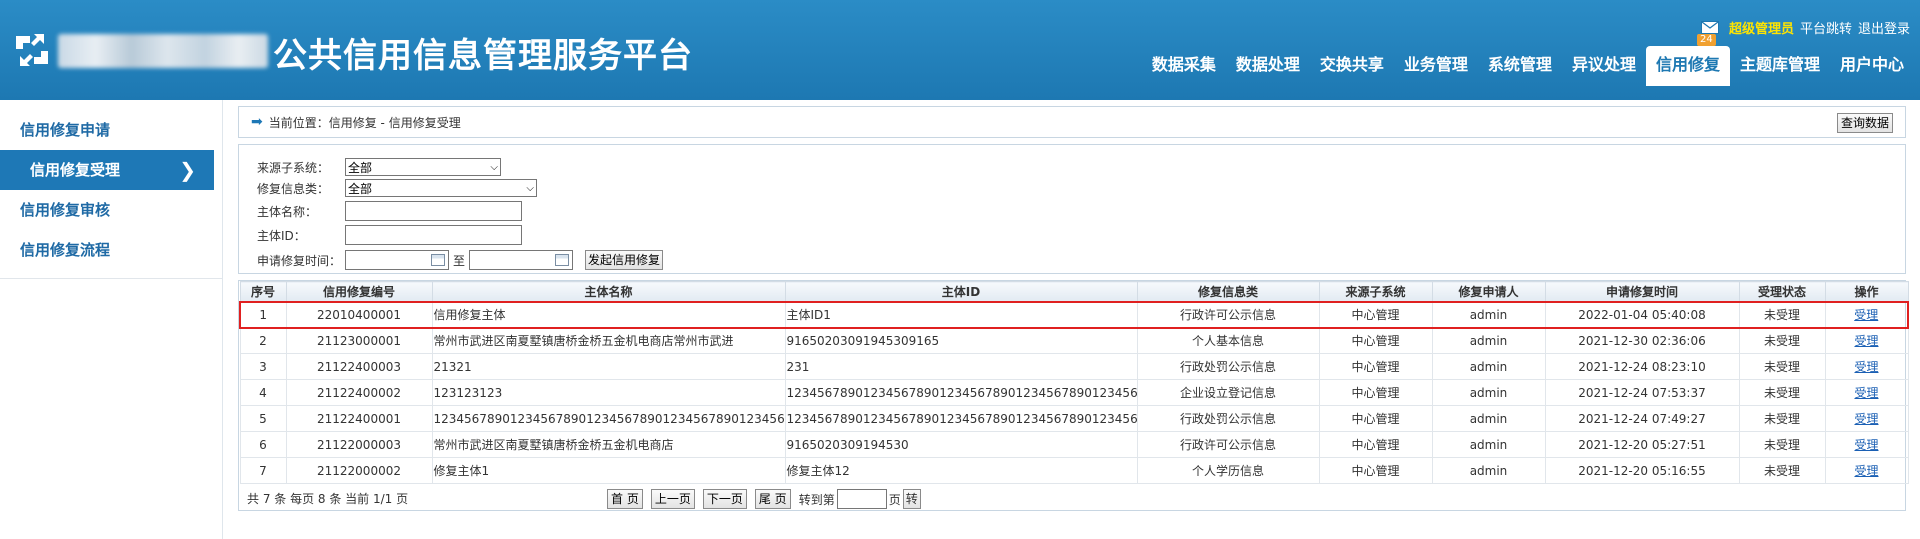 The image size is (1920, 539). I want to click on breadcrumb: ➡ 当前位置：信用修复 - 信用修复受理 查询数据, so click(1072, 122).